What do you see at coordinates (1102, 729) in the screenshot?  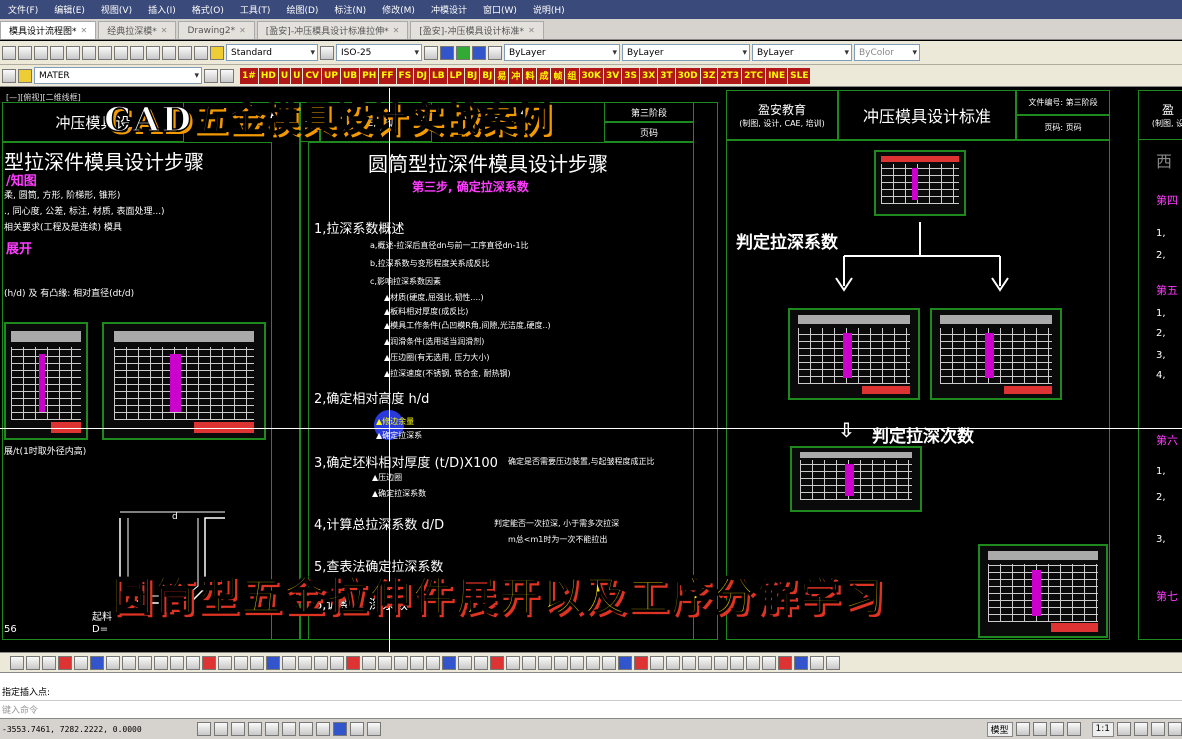 I see `annotation-scale: 1:1` at bounding box center [1102, 729].